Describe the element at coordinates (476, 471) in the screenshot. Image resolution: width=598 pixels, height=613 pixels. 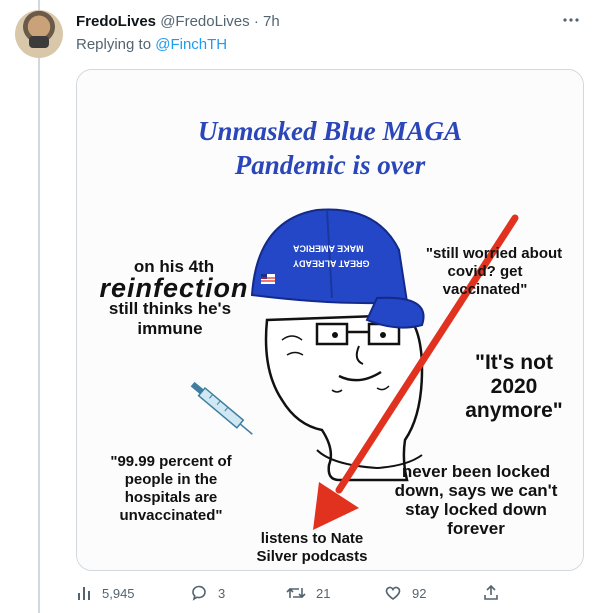
I see `right-bottom-line1: never been locked` at that location.